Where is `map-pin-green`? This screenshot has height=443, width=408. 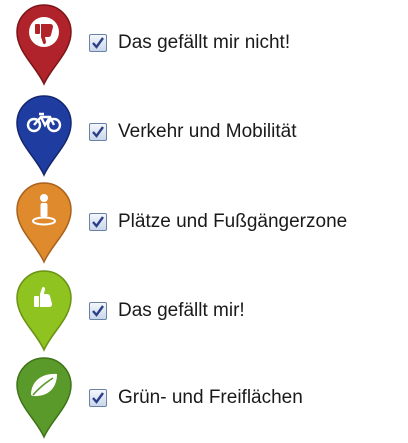
map-pin-green is located at coordinates (44, 397).